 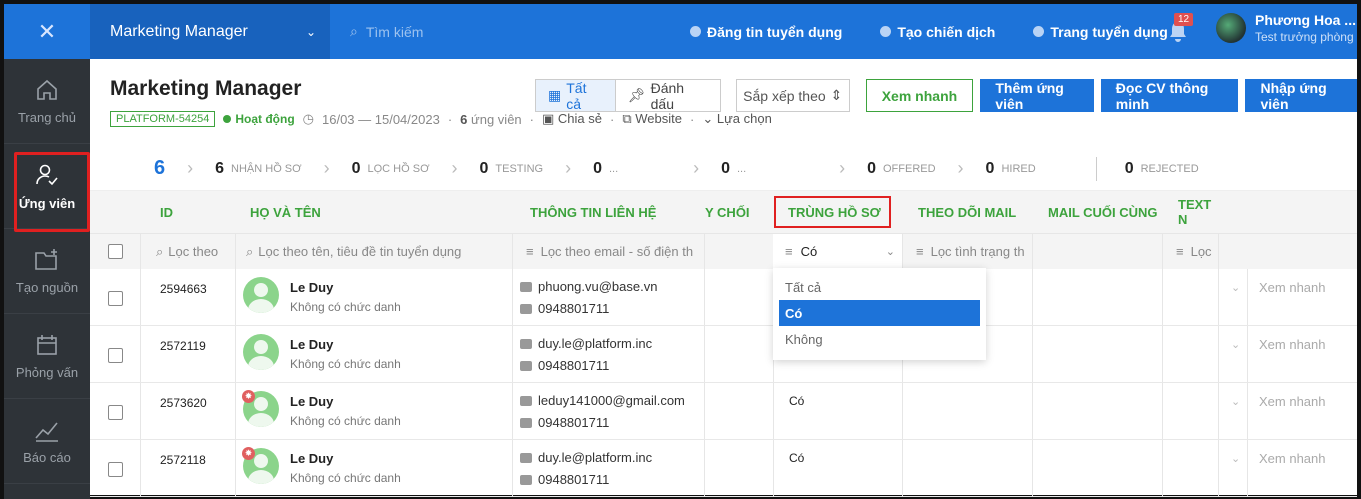 I want to click on col-name: HỌ VÀ TÊN, so click(x=285, y=212).